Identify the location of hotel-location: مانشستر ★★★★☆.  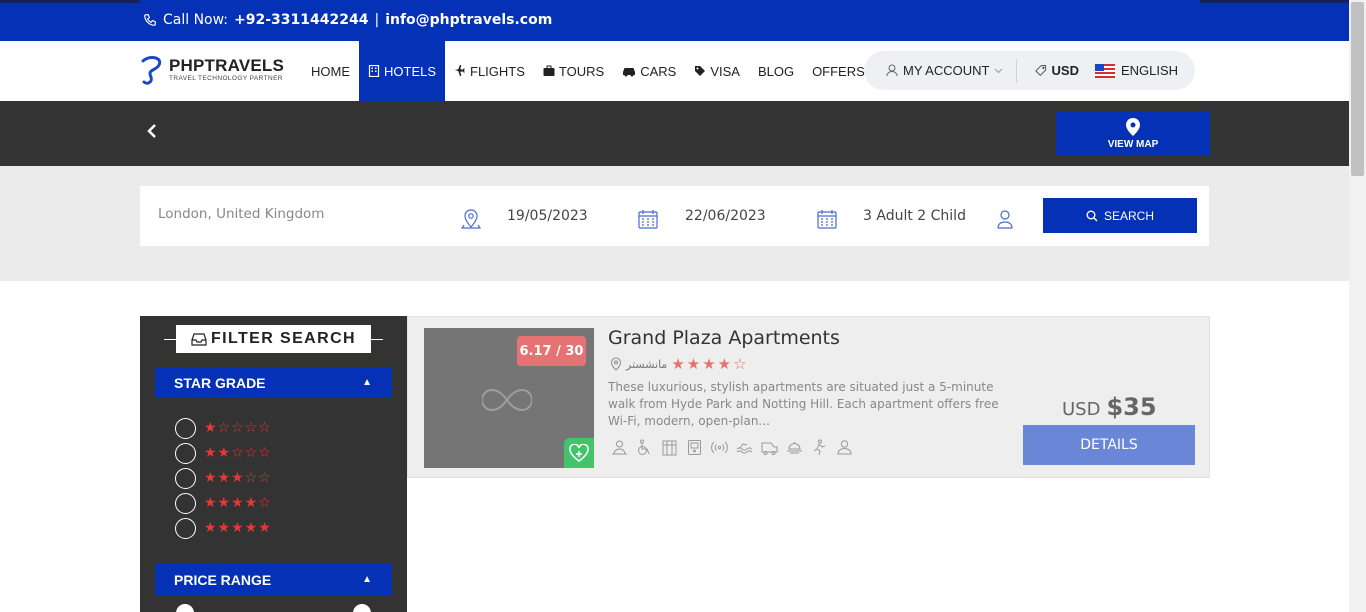
(679, 364).